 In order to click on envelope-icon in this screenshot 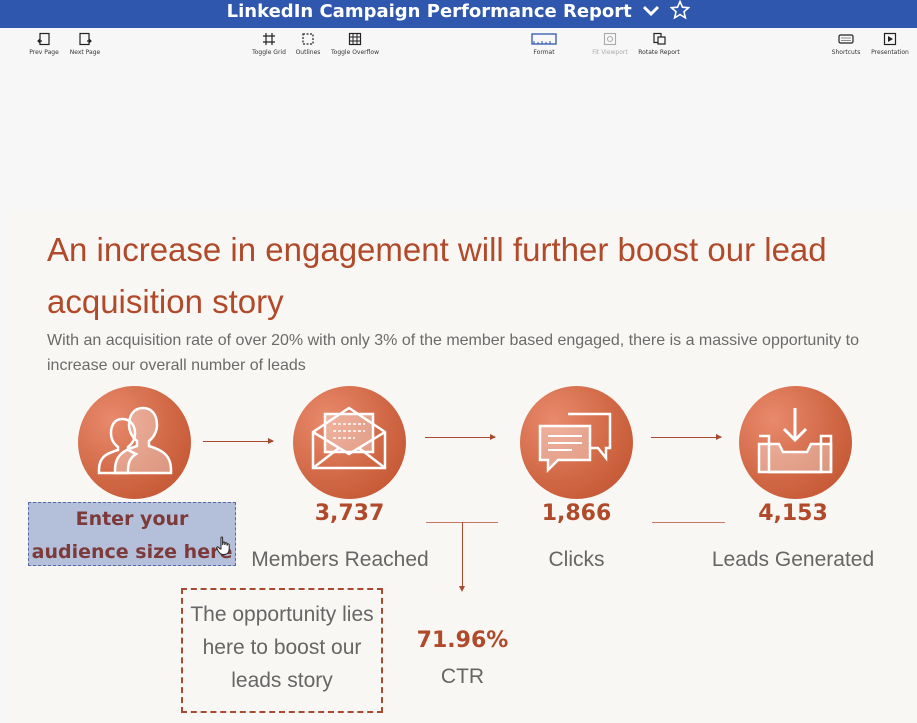, I will do `click(349, 438)`.